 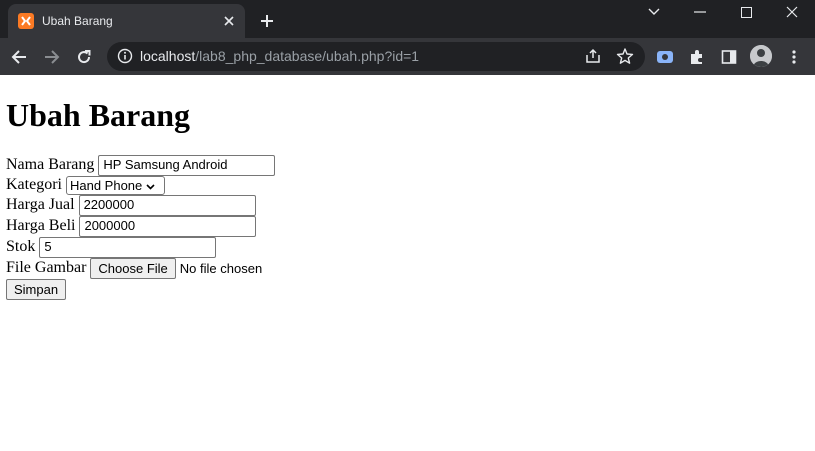 What do you see at coordinates (19, 57) in the screenshot?
I see `back-icon` at bounding box center [19, 57].